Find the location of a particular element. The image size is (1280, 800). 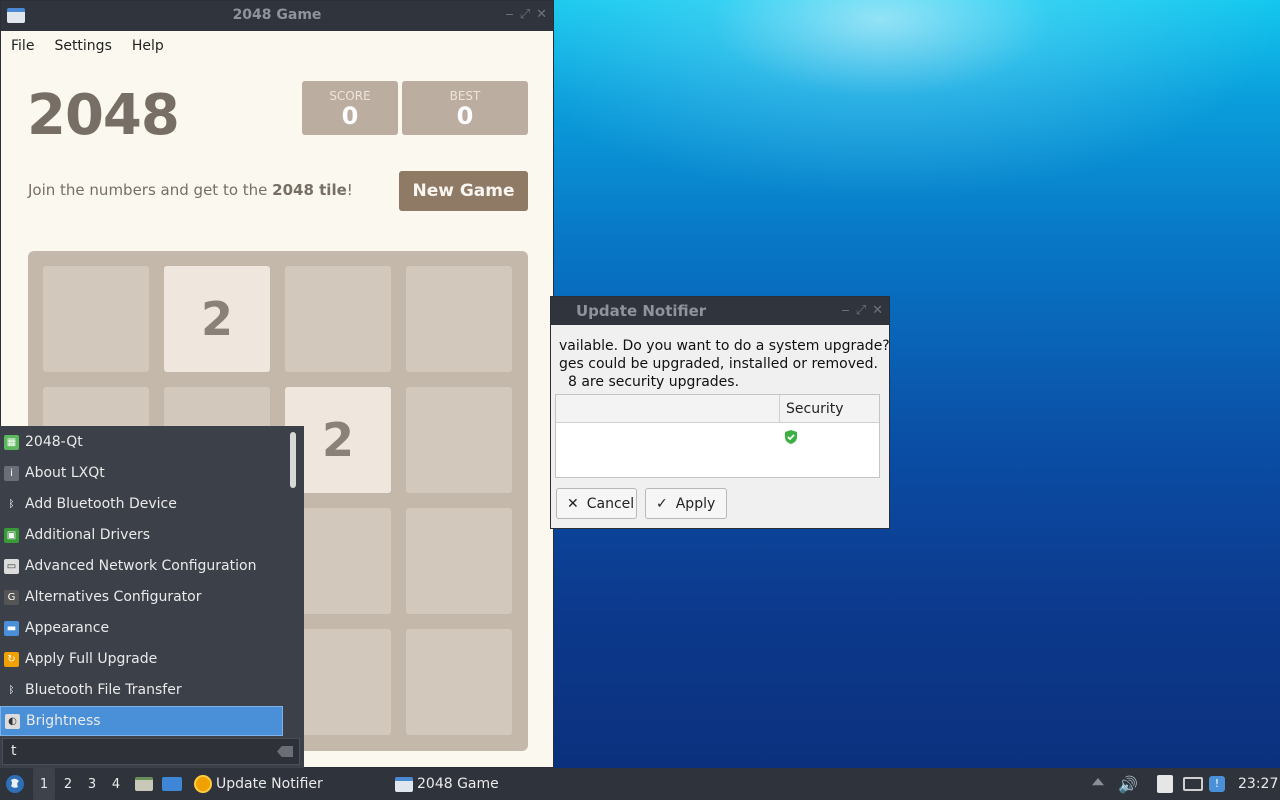

menu-item: ▬ Appearance is located at coordinates (141, 628).